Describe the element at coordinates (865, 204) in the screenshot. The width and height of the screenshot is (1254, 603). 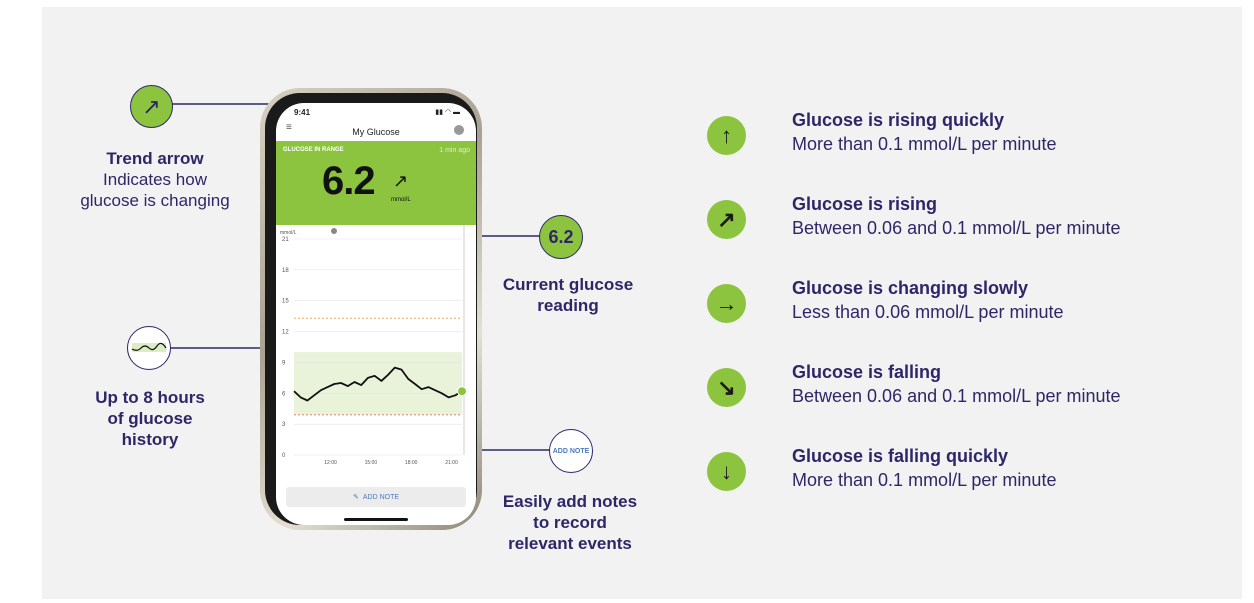
I see `legend-item-title: Glucose is rising` at that location.